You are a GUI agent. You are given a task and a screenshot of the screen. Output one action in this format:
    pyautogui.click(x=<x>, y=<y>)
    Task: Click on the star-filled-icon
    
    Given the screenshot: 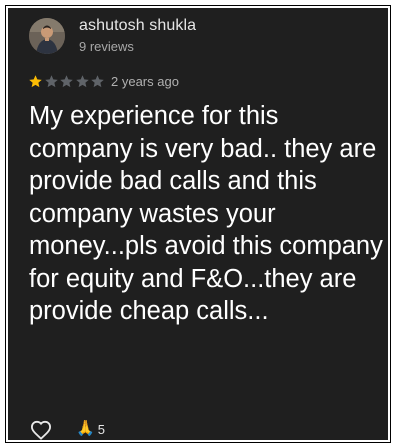 What is the action you would take?
    pyautogui.click(x=35, y=81)
    